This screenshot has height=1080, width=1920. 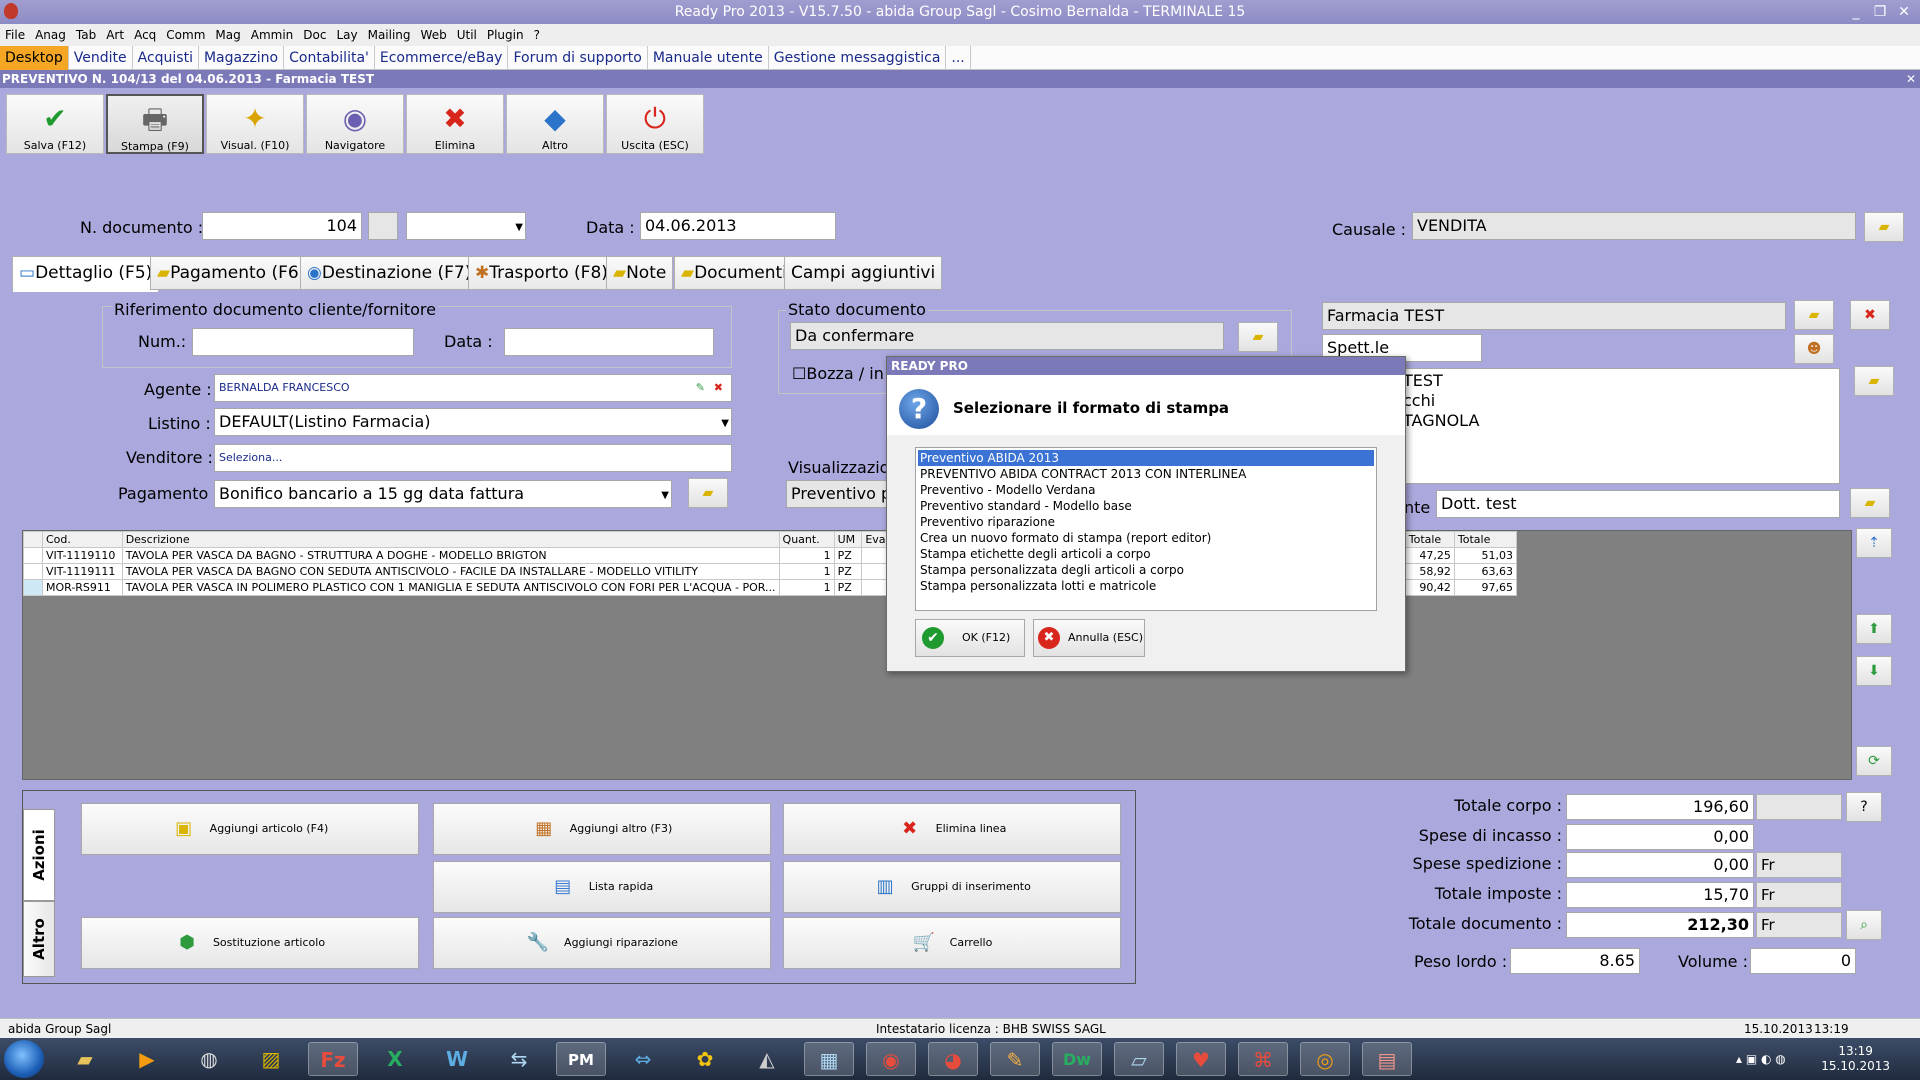 I want to click on num-input, so click(x=303, y=342).